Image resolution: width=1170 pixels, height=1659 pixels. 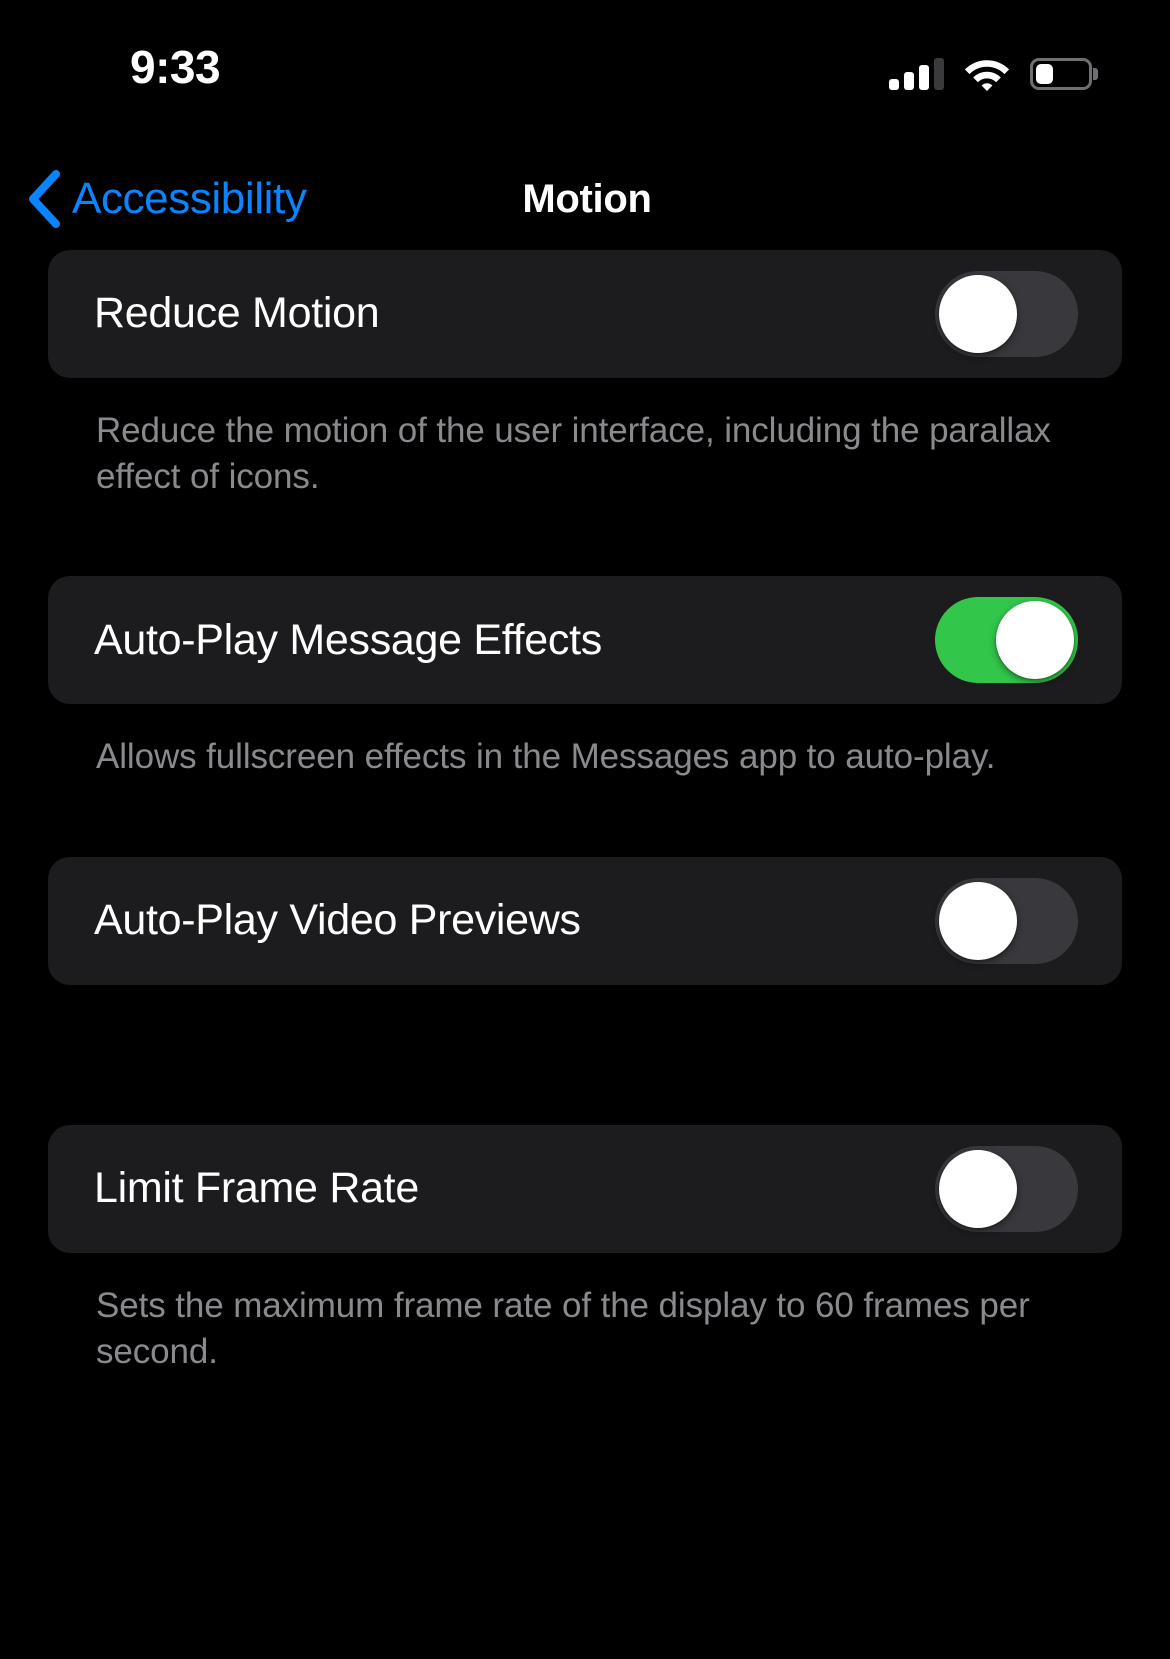 I want to click on setting-row-auto-play-video-previews: Auto-Play Video Previews, so click(x=585, y=920).